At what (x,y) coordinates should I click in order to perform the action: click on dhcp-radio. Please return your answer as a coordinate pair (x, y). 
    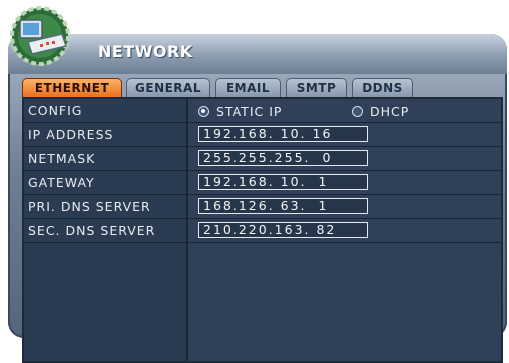
    Looking at the image, I should click on (357, 111).